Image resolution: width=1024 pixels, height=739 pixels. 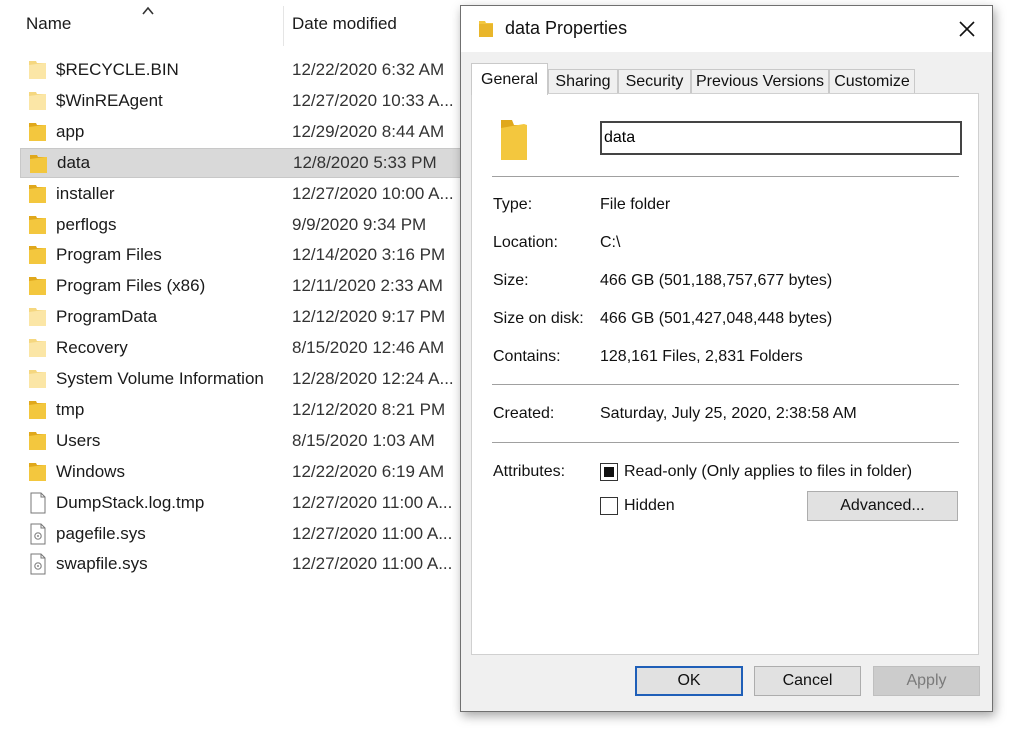 I want to click on file-row: data 12/8/2020 5:33 PM, so click(x=245, y=162).